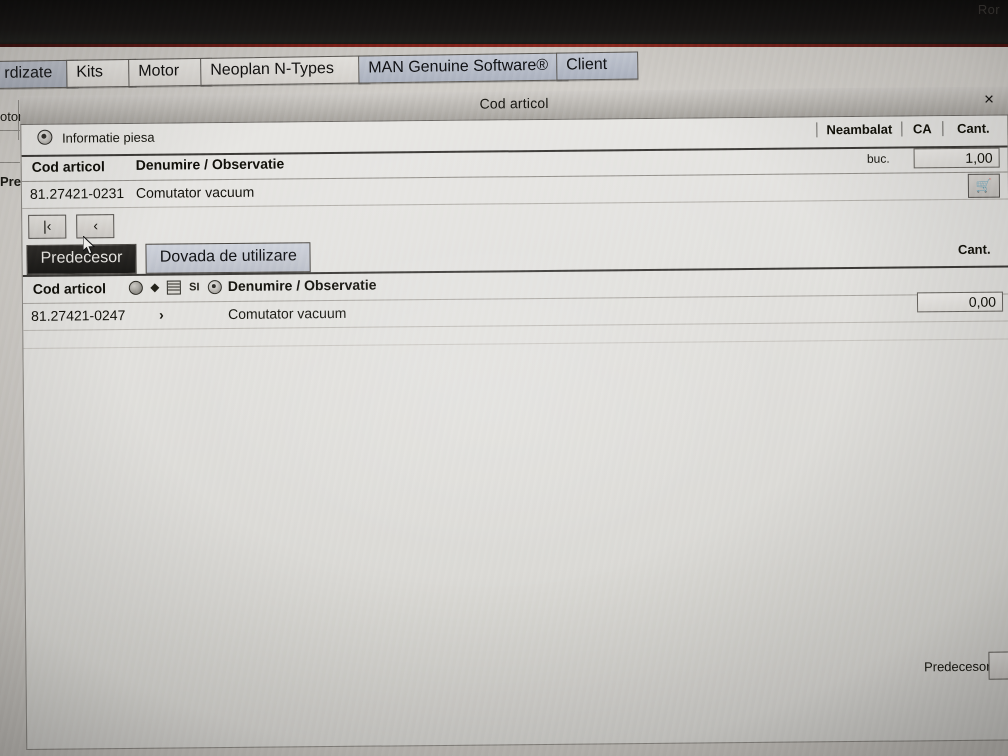  I want to click on tab-kits: Kits, so click(101, 73).